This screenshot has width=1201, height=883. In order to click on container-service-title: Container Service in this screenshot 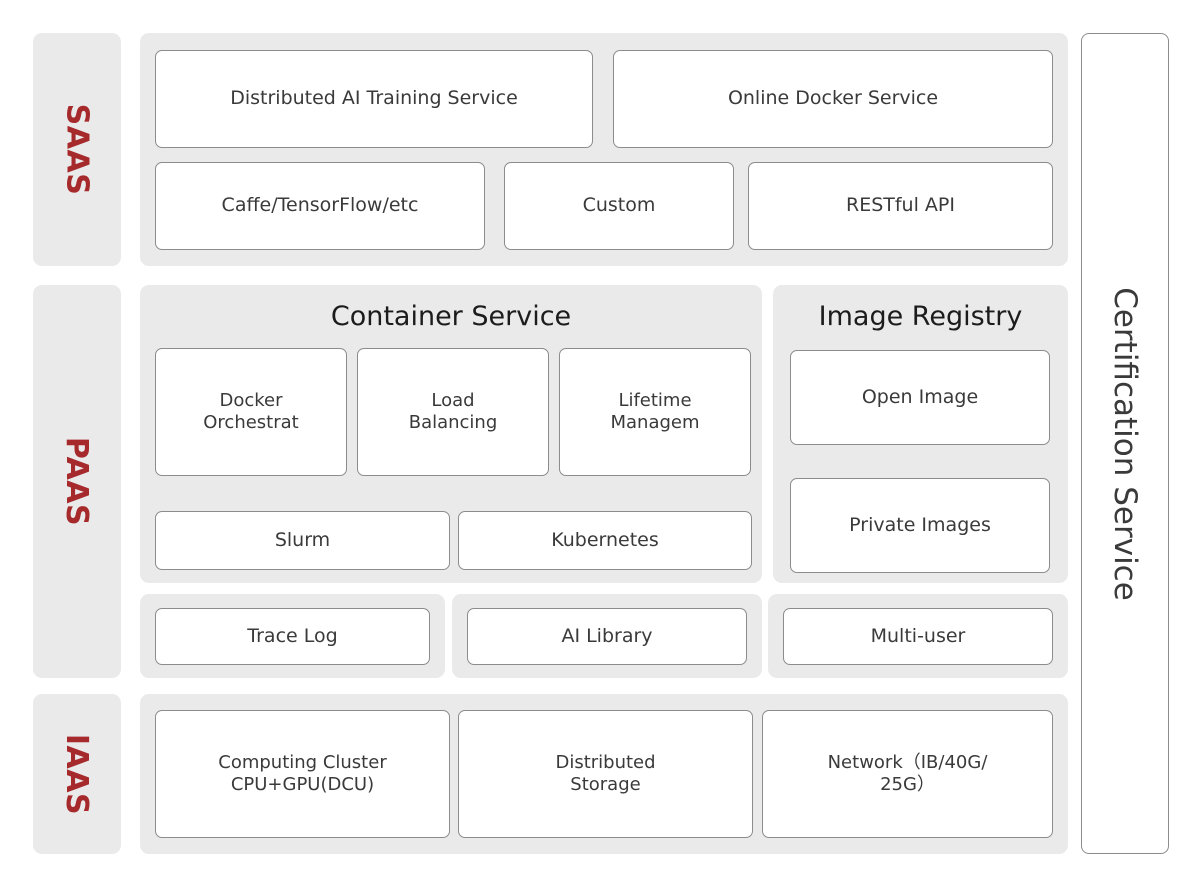, I will do `click(451, 316)`.